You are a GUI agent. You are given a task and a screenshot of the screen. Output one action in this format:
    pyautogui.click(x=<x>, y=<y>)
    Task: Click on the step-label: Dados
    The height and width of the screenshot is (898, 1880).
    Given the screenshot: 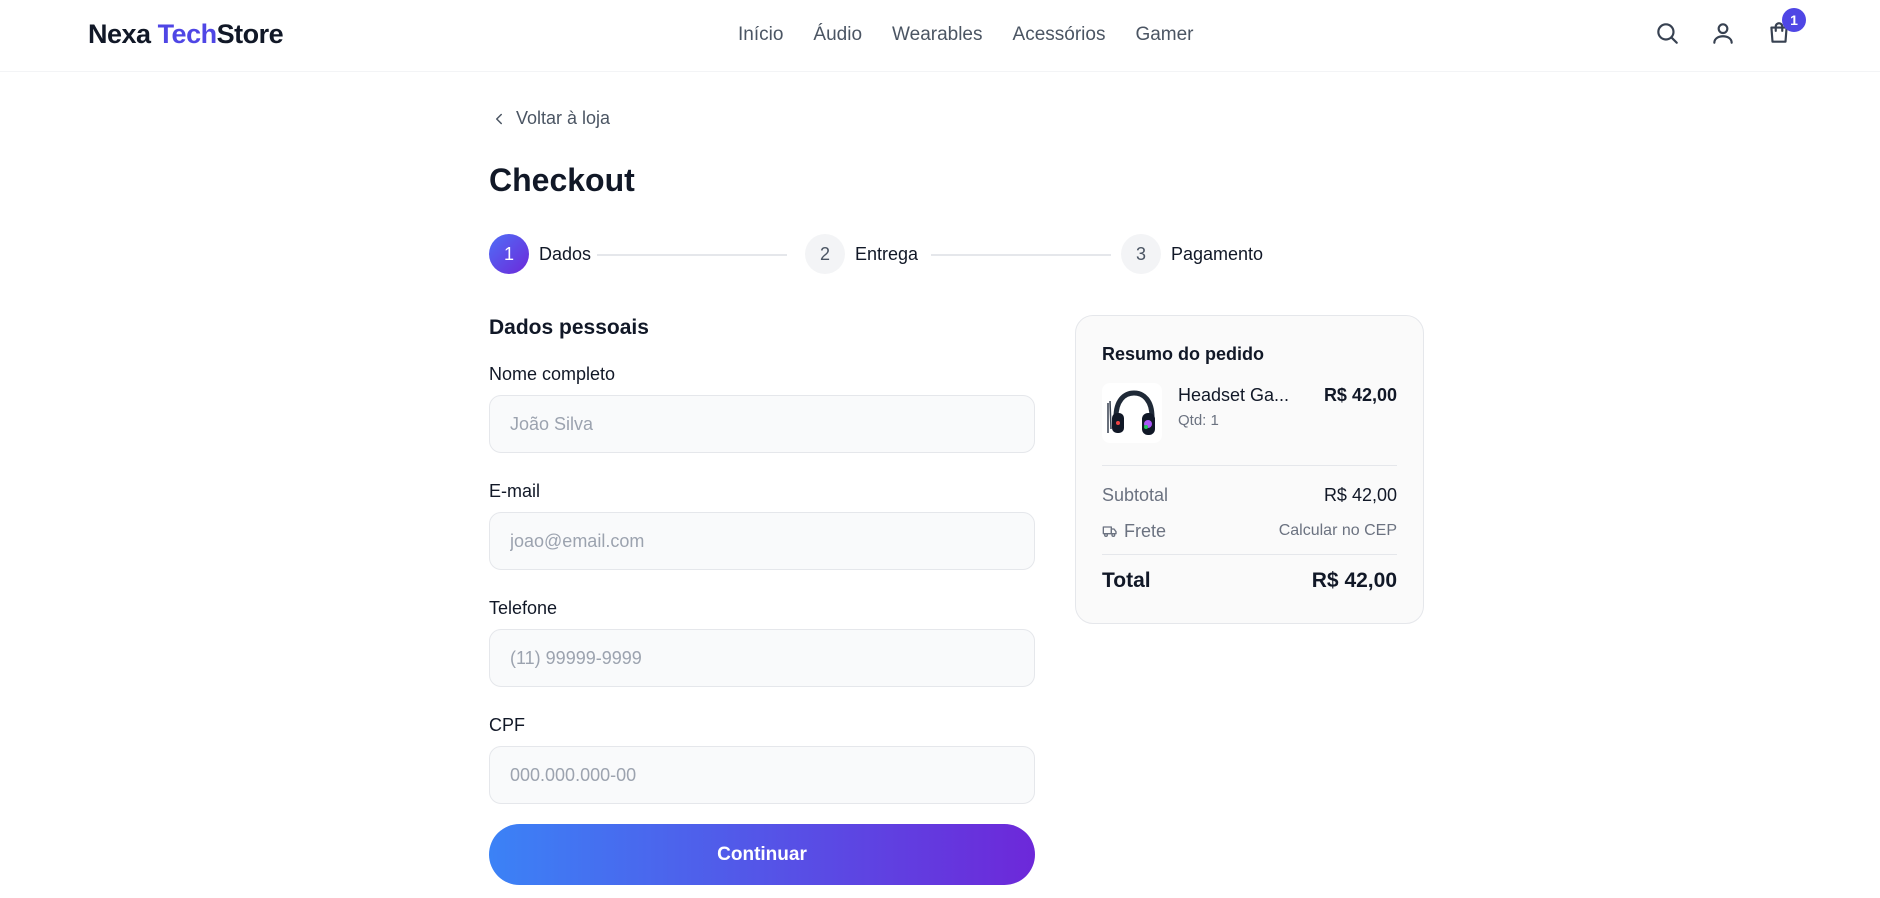 What is the action you would take?
    pyautogui.click(x=565, y=253)
    